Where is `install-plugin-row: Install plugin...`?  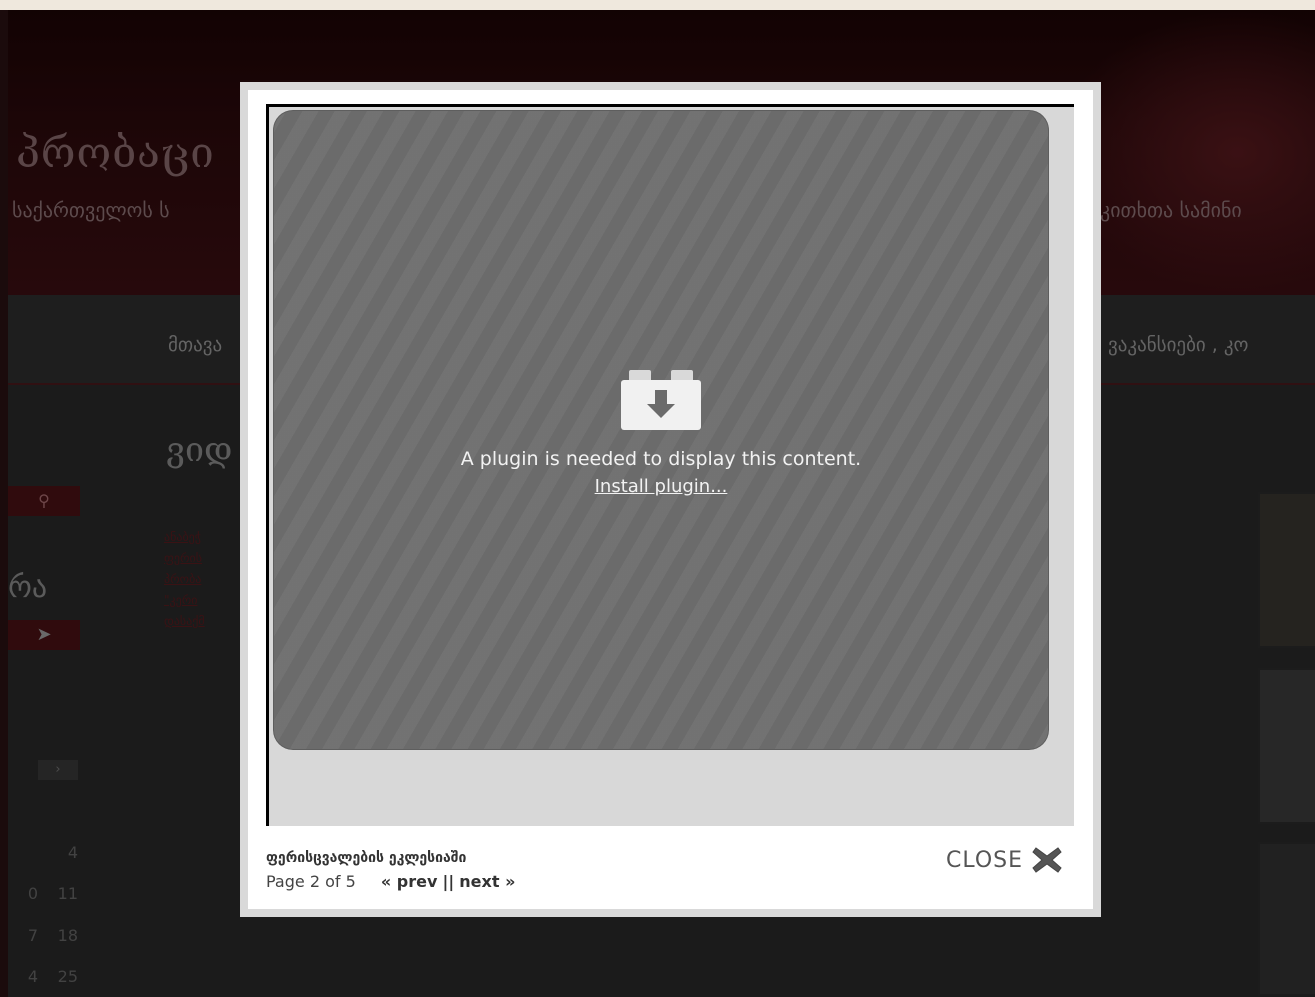
install-plugin-row: Install plugin... is located at coordinates (661, 486).